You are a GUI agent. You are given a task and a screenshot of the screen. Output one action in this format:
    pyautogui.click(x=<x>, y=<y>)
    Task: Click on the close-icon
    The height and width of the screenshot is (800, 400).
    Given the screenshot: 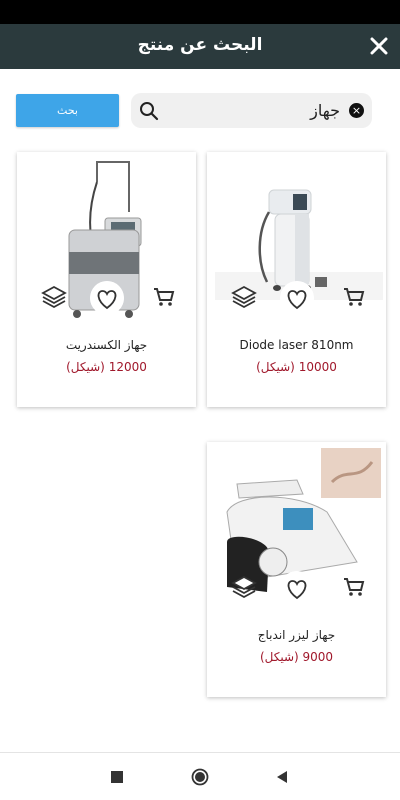 What is the action you would take?
    pyautogui.click(x=379, y=46)
    